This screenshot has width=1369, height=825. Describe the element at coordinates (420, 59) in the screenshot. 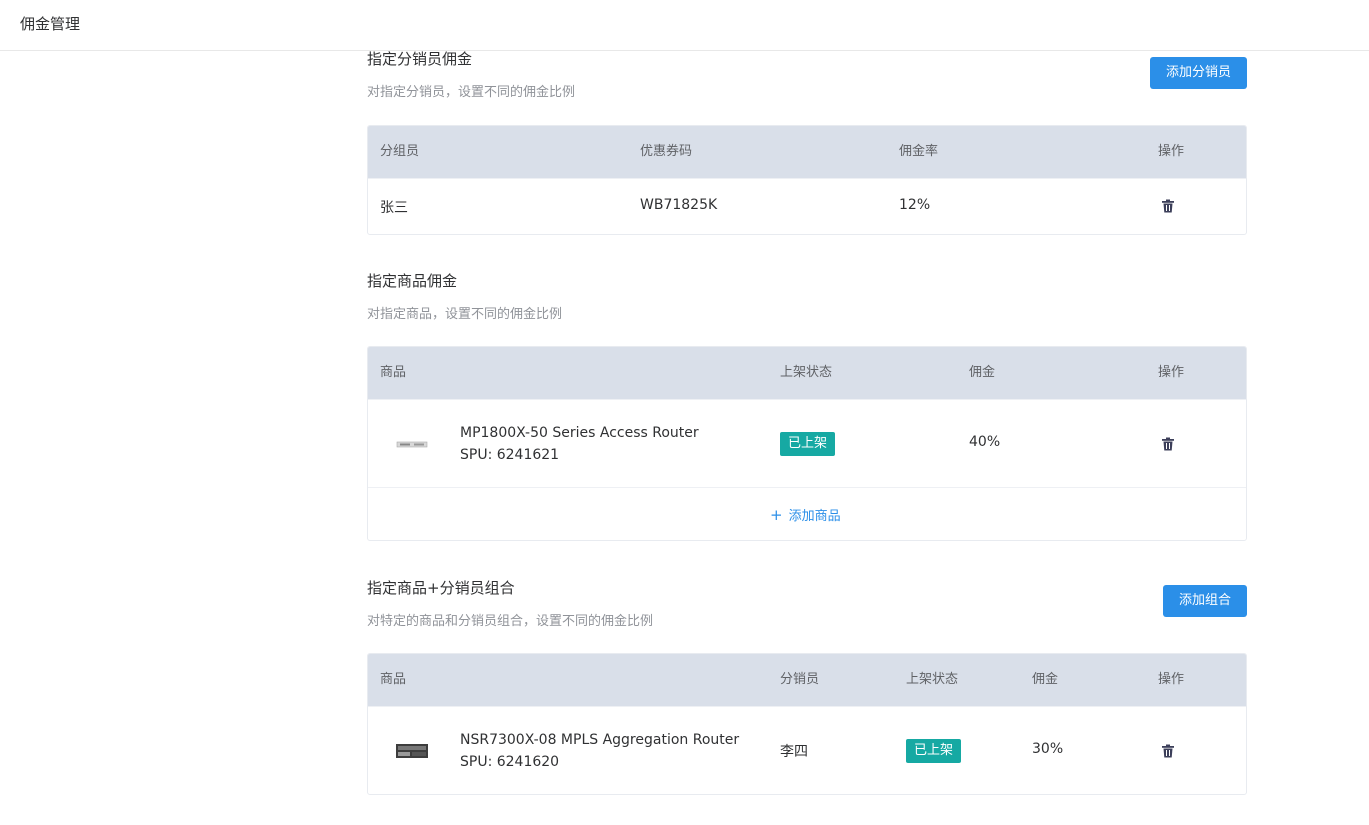

I see `distributor-commission-title: 指定分销员佣金` at that location.